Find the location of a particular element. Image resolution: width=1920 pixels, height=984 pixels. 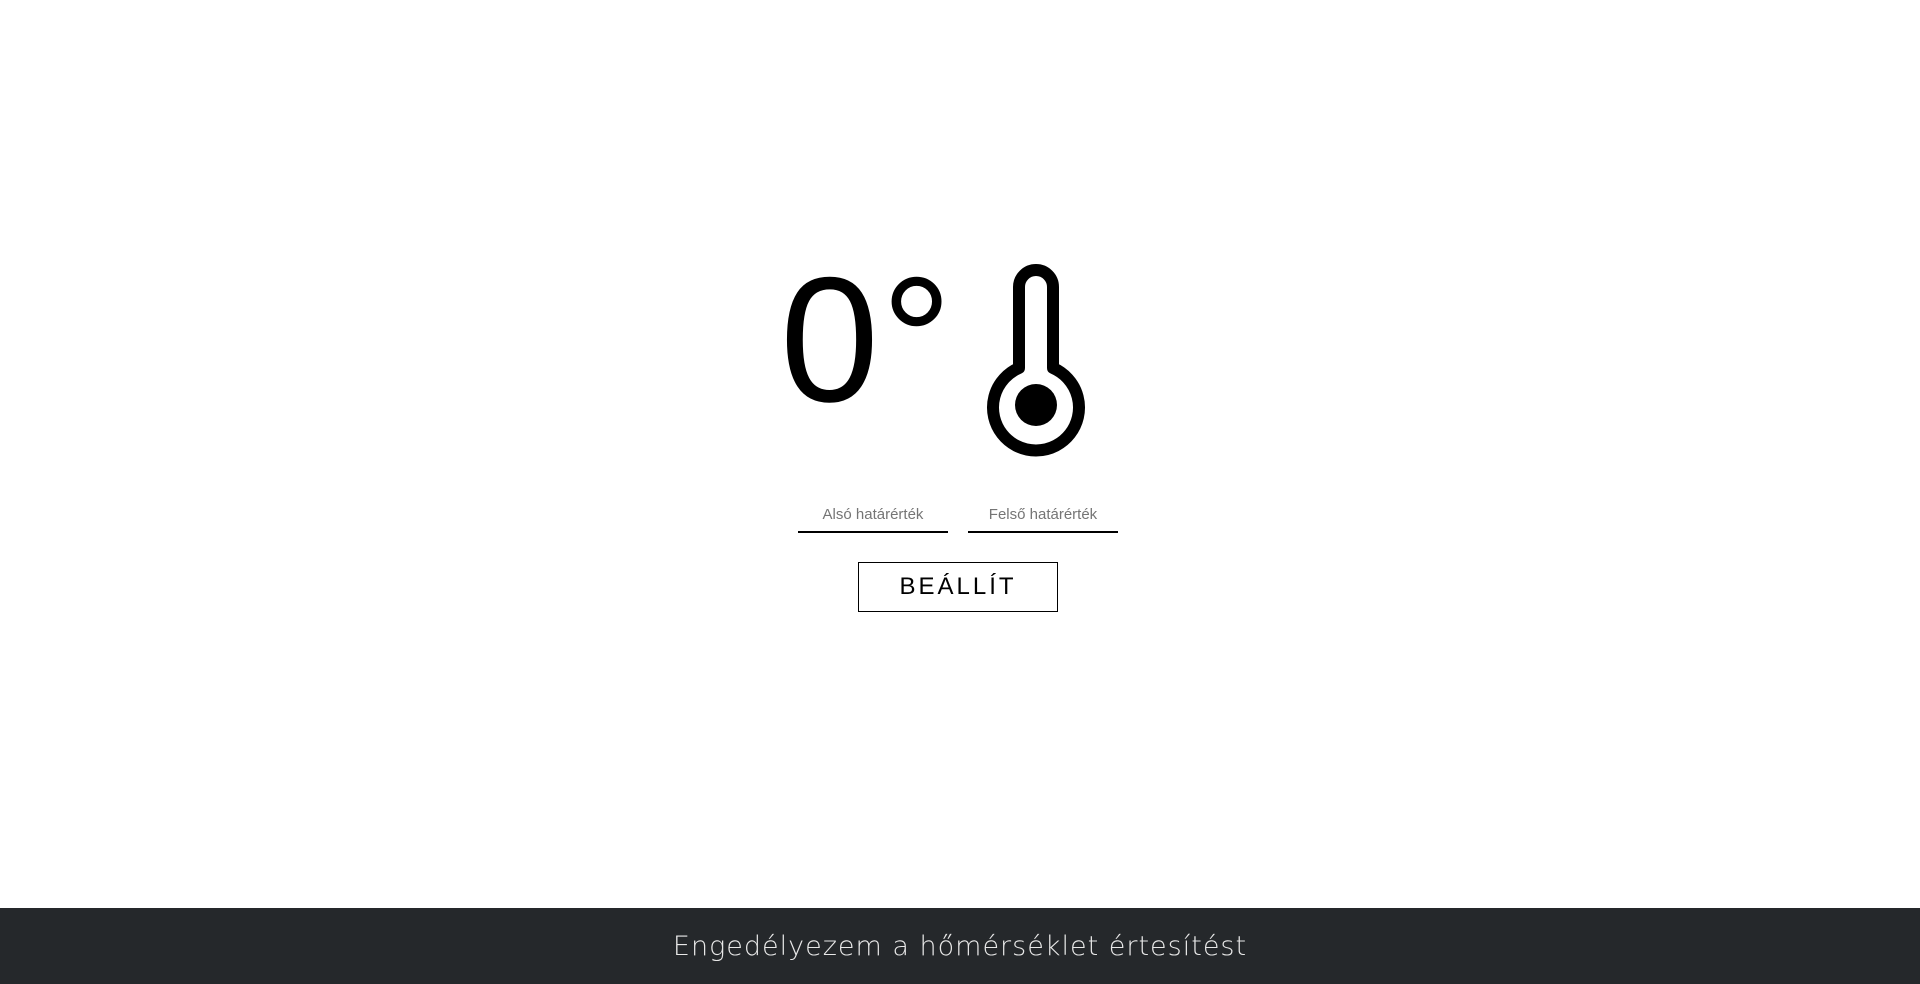

thermometer-icon is located at coordinates (1036, 360).